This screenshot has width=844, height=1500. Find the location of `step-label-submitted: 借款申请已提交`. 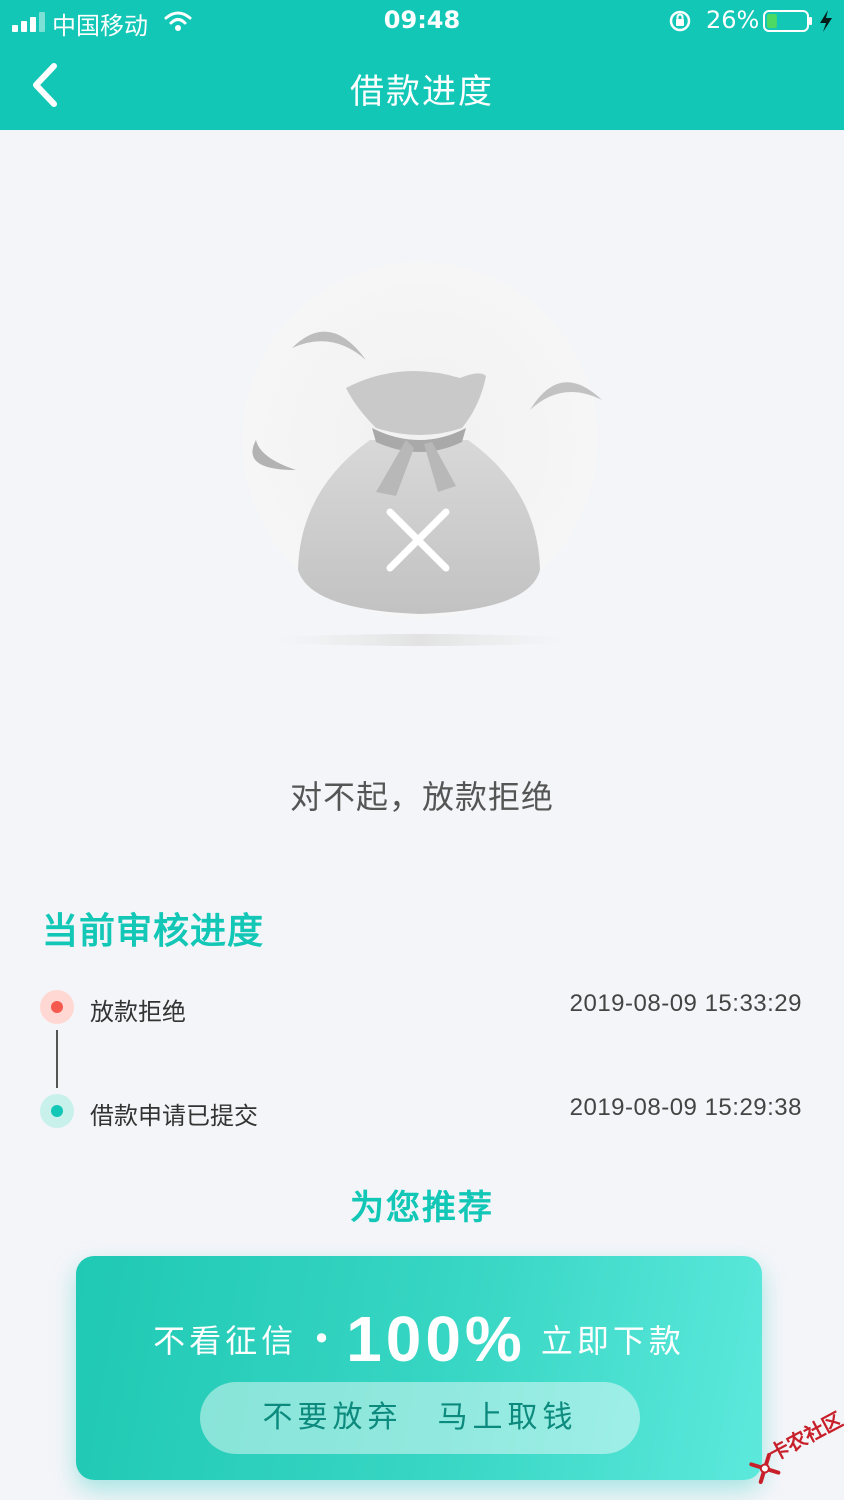

step-label-submitted: 借款申请已提交 is located at coordinates (174, 1116).